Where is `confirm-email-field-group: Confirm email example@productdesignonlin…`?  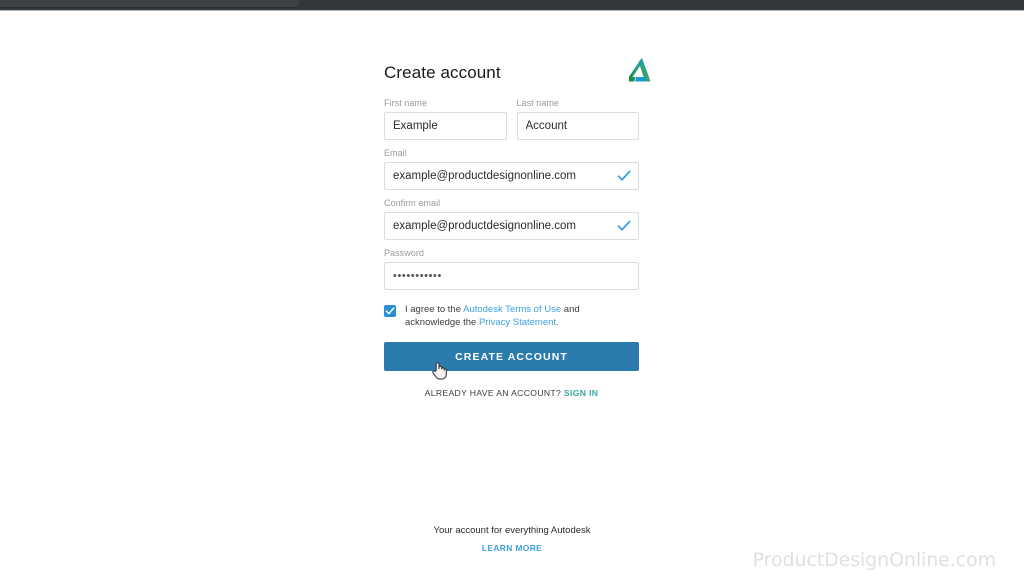 confirm-email-field-group: Confirm email example@productdesignonlin… is located at coordinates (511, 218).